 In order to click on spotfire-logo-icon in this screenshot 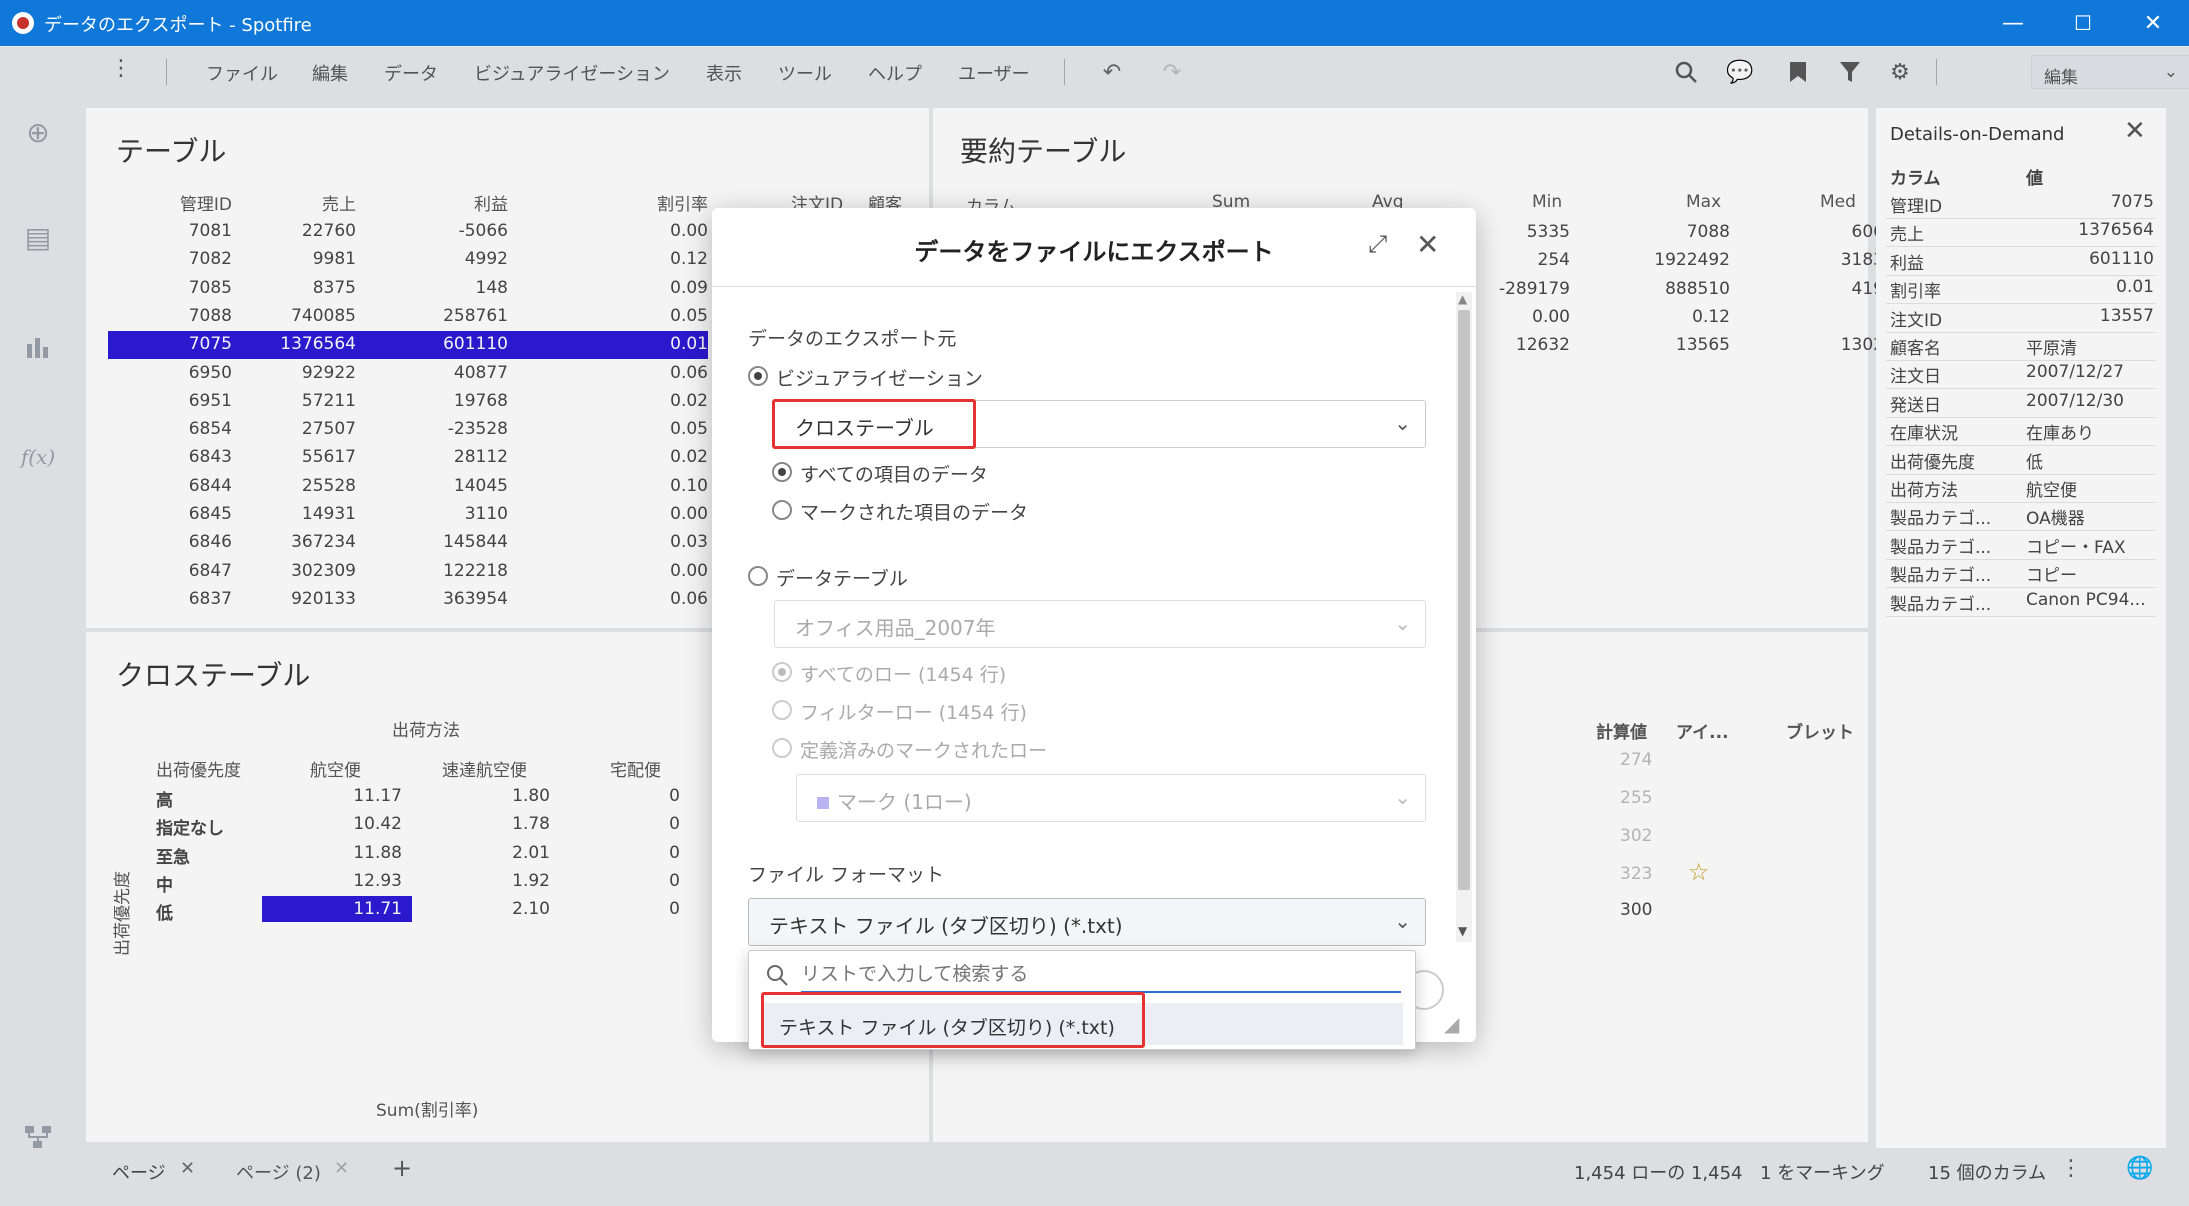, I will do `click(23, 23)`.